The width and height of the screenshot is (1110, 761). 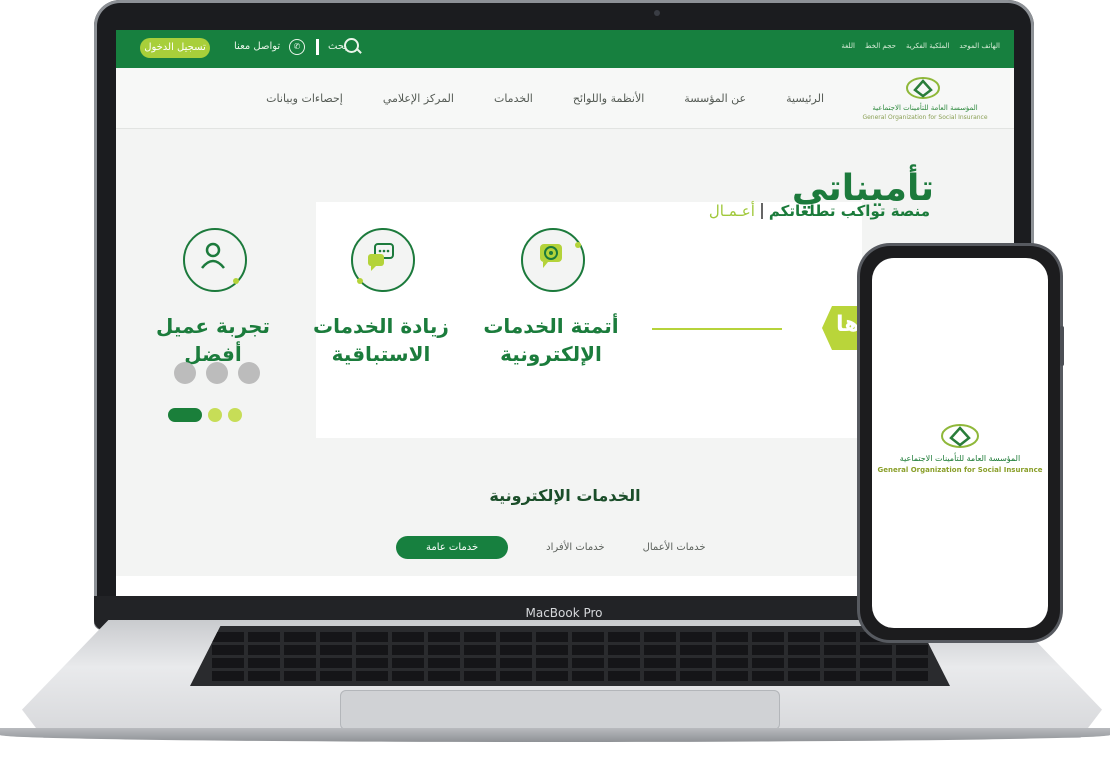 I want to click on nav-item-regulations: الأنظمة واللوائح, so click(x=608, y=98).